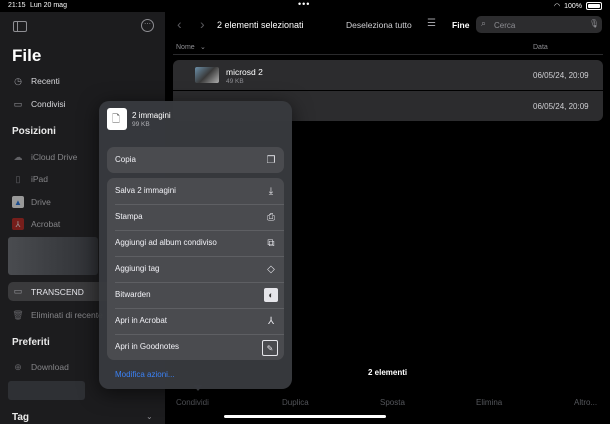 The height and width of the screenshot is (424, 610). I want to click on file-name: microsd 2, so click(244, 72).